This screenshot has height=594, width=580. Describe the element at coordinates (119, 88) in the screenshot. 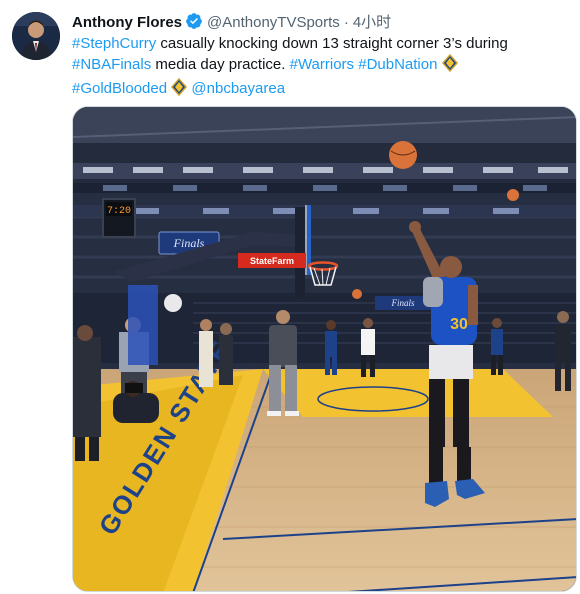

I see `hashtag-goldblooded: #GoldBlooded` at that location.